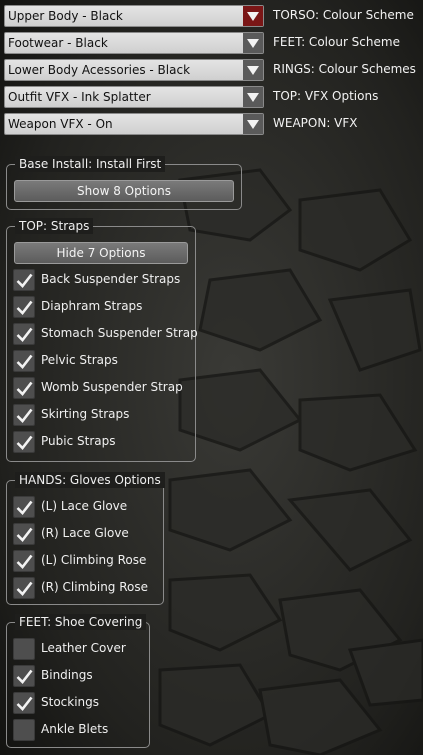 This screenshot has height=755, width=423. I want to click on dropdown-row-torso: Upper Body - Black TORSO: Colour Scheme, so click(211, 16).